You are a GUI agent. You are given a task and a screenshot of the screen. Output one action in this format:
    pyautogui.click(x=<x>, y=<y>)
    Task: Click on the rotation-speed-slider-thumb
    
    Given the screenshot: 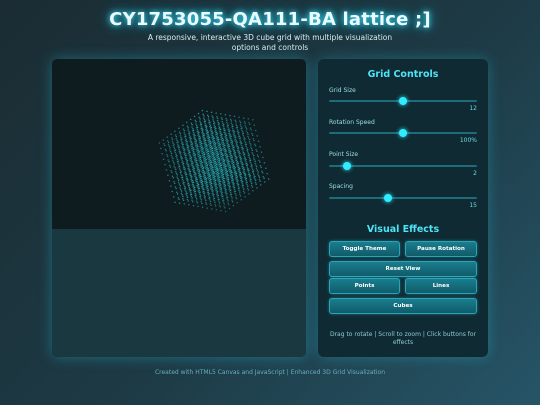 What is the action you would take?
    pyautogui.click(x=403, y=133)
    